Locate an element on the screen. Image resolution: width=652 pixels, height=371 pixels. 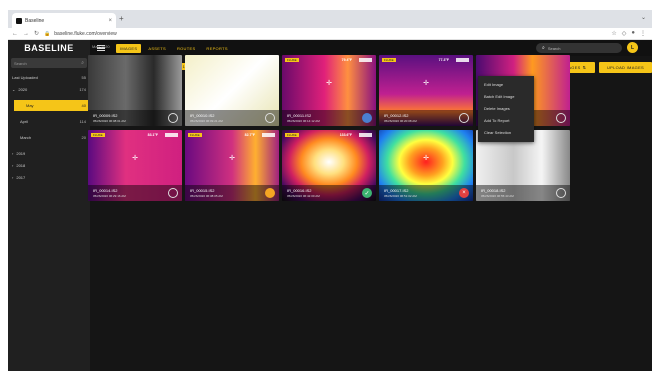
menu-item-clear-selection: Clear Selection is located at coordinates (506, 132).